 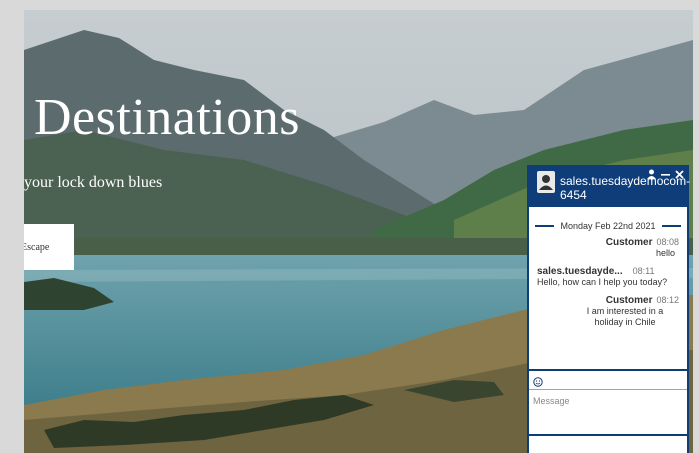 I want to click on escape-button: Escape, so click(x=49, y=247).